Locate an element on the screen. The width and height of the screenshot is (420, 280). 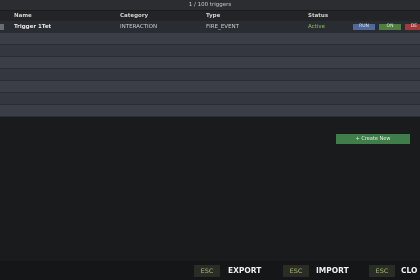
close-label: CLO is located at coordinates (409, 271).